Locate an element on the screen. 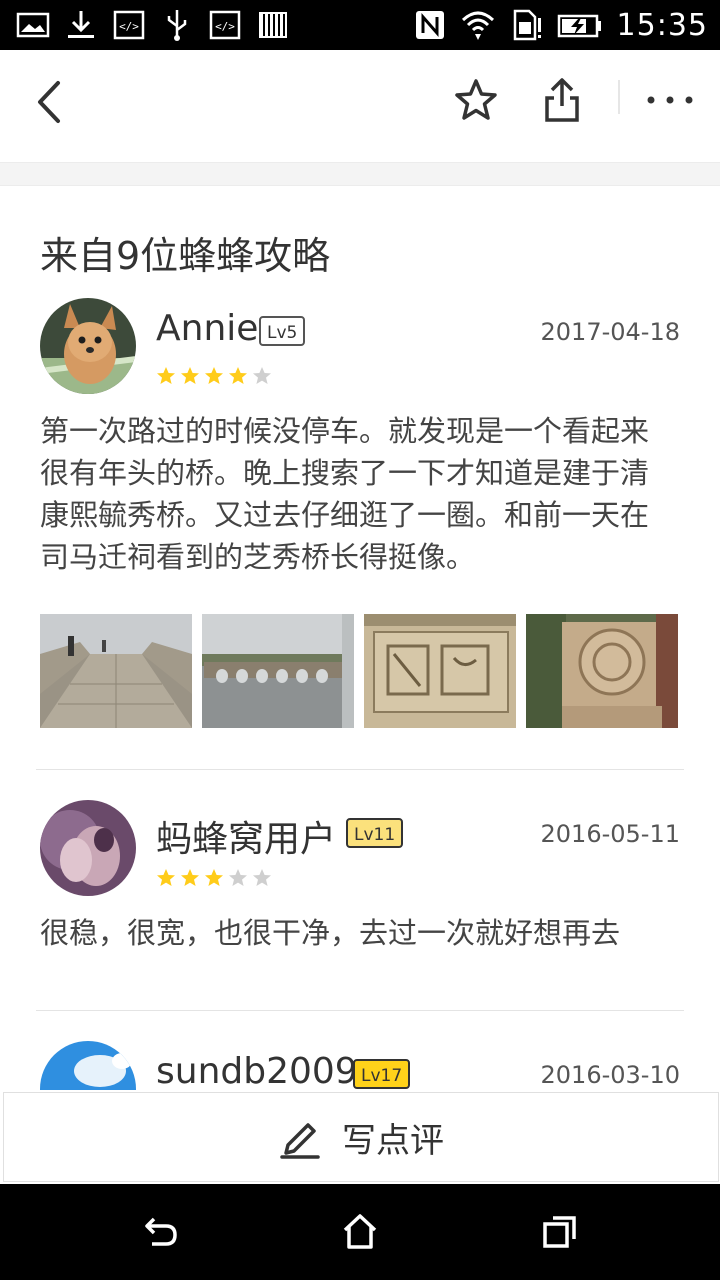 This screenshot has width=720, height=1280. system-icons: 15:35 is located at coordinates (560, 25).